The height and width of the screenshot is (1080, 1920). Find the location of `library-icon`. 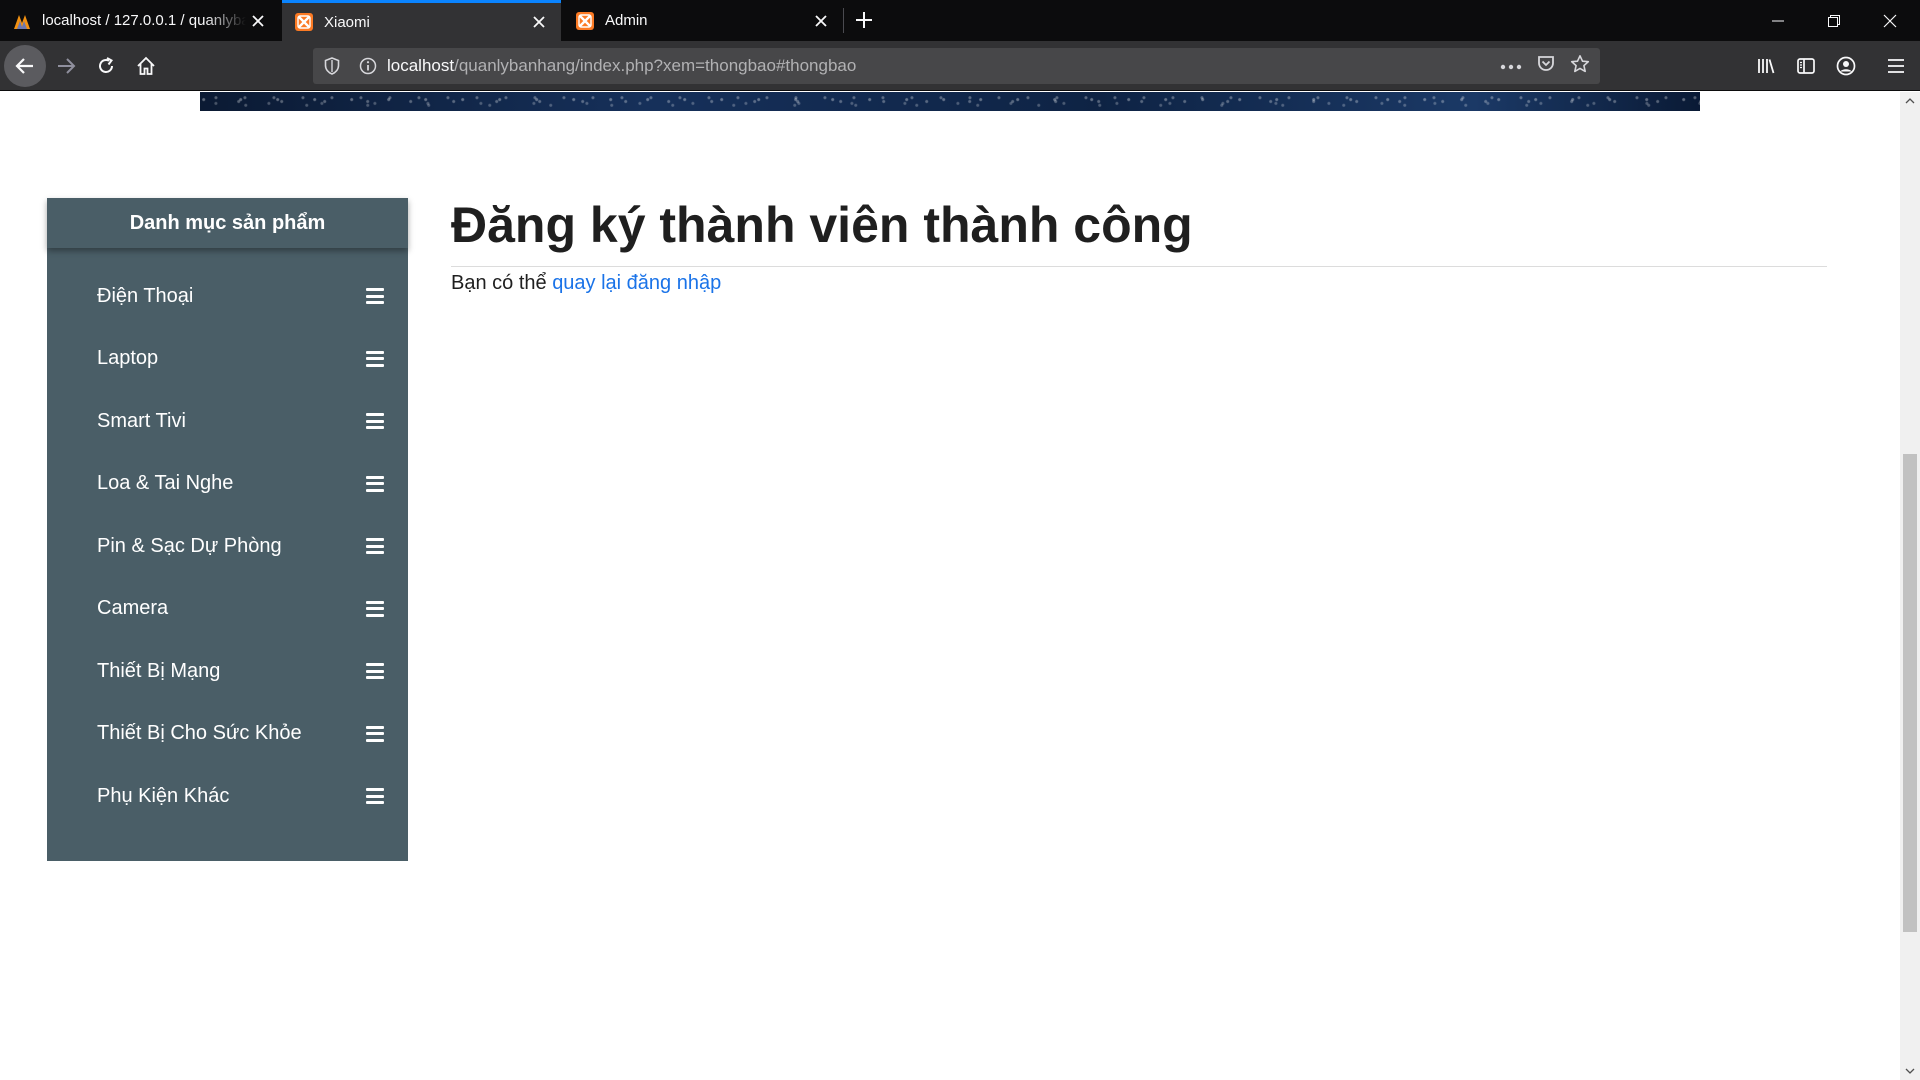

library-icon is located at coordinates (1766, 66).